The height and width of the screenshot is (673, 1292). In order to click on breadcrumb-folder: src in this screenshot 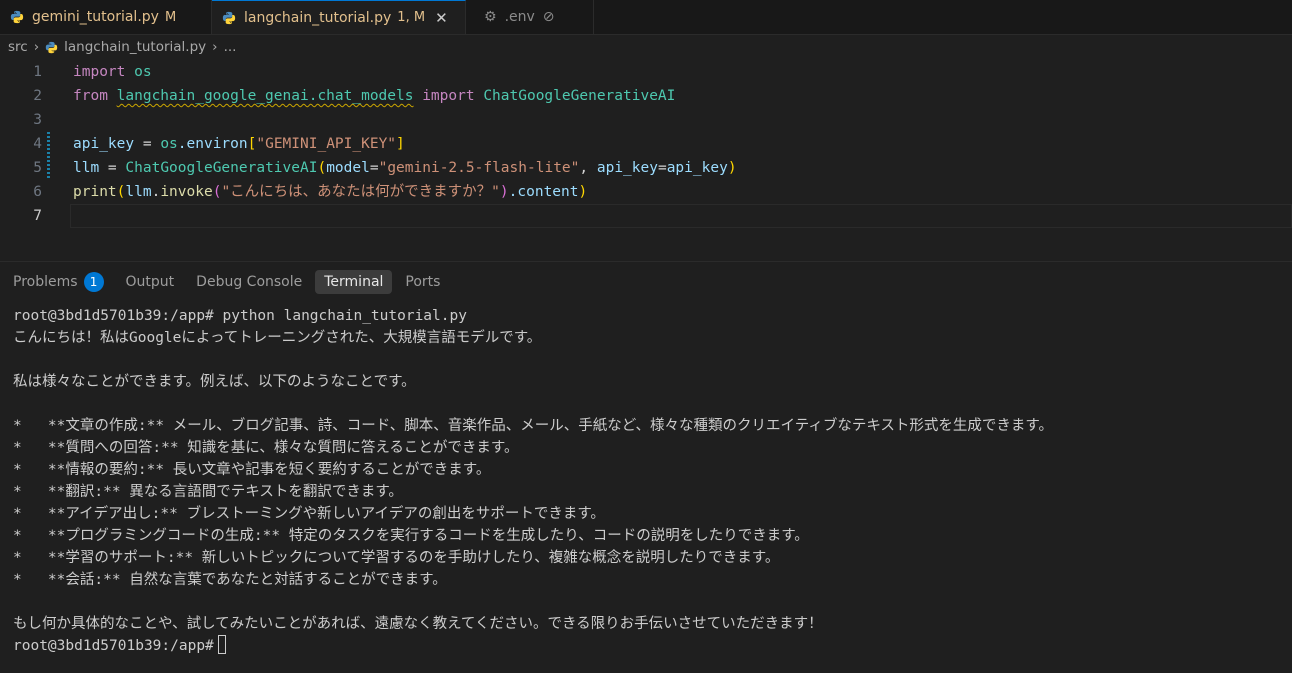, I will do `click(18, 47)`.